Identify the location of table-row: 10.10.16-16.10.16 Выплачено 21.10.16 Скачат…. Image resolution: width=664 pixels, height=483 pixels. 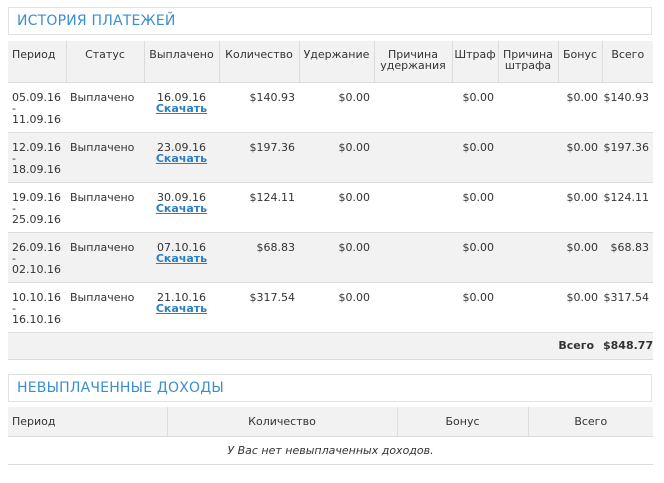
(330, 307).